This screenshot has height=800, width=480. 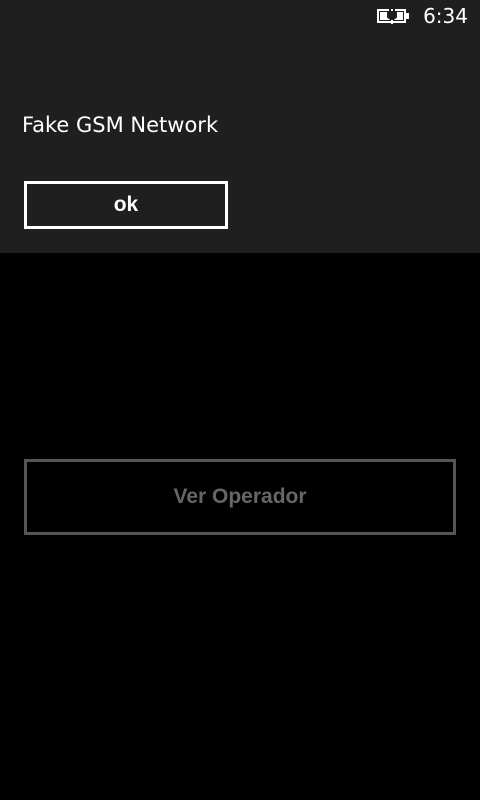 I want to click on dialog-message: Fake GSM Network, so click(x=120, y=125).